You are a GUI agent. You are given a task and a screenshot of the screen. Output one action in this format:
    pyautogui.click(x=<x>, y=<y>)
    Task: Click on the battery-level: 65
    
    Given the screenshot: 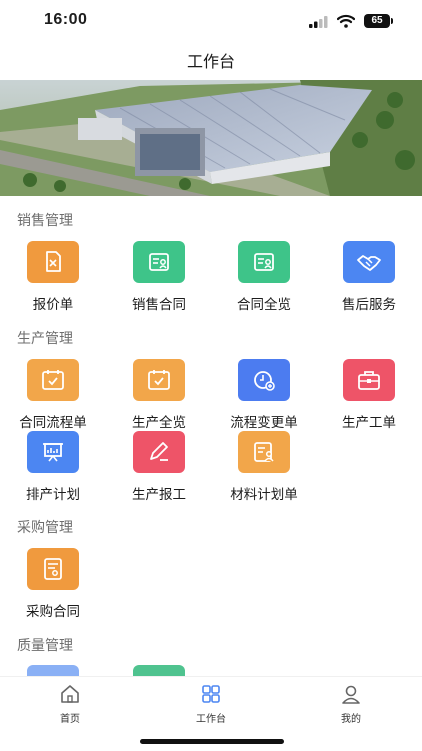 What is the action you would take?
    pyautogui.click(x=377, y=20)
    